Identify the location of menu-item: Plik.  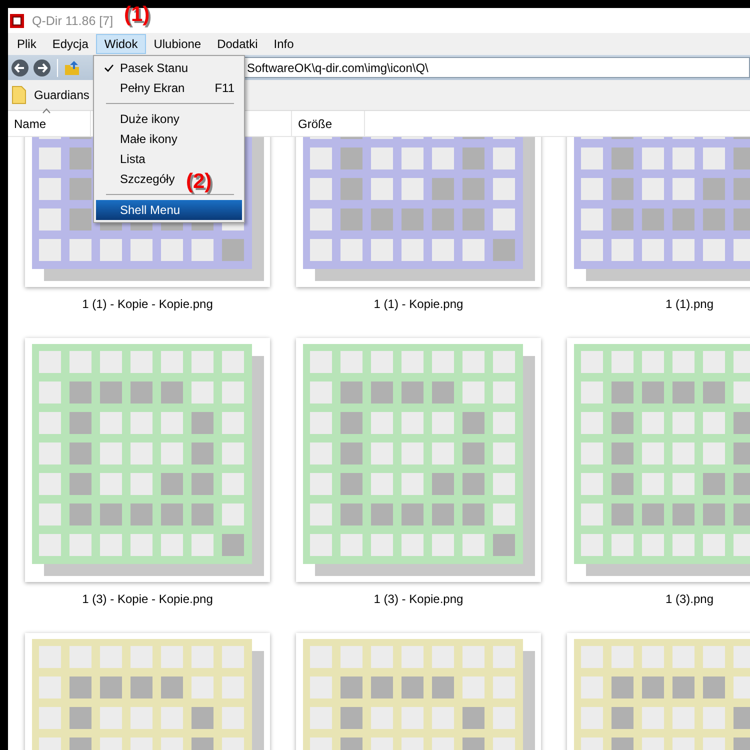
(26, 44).